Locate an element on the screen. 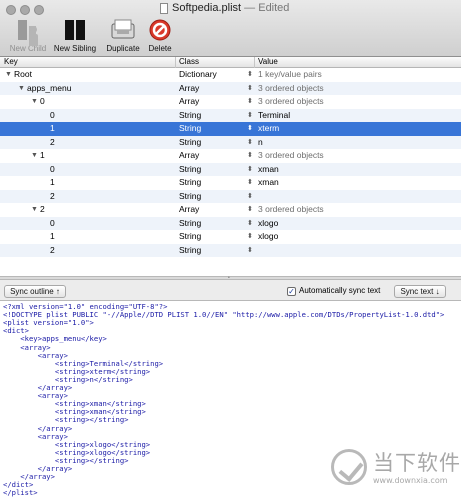  delete-icon is located at coordinates (160, 30).